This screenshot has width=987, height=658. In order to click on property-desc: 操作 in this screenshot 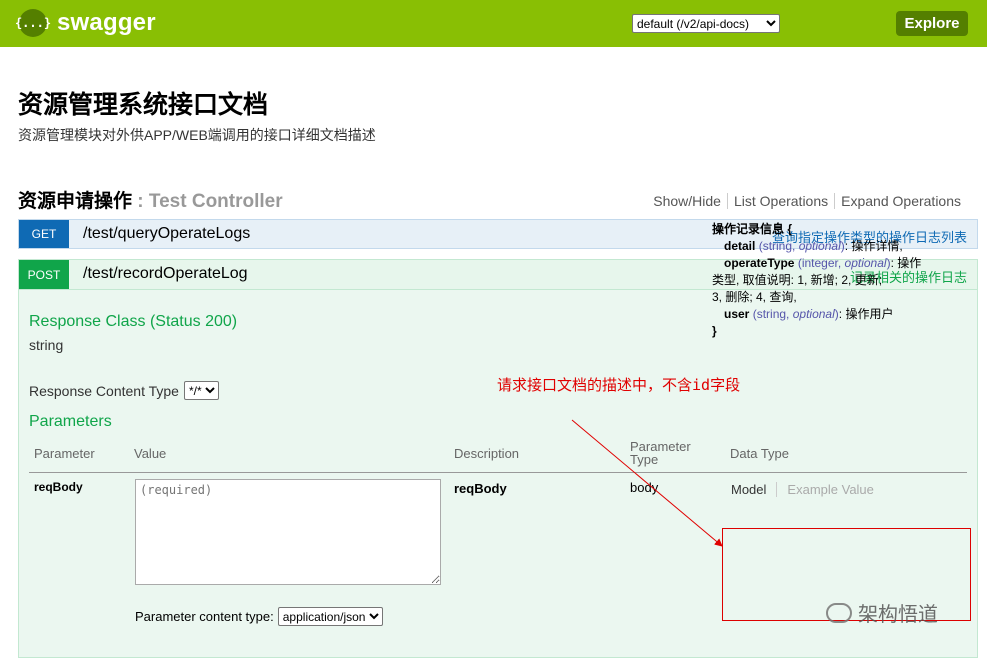, I will do `click(909, 263)`.